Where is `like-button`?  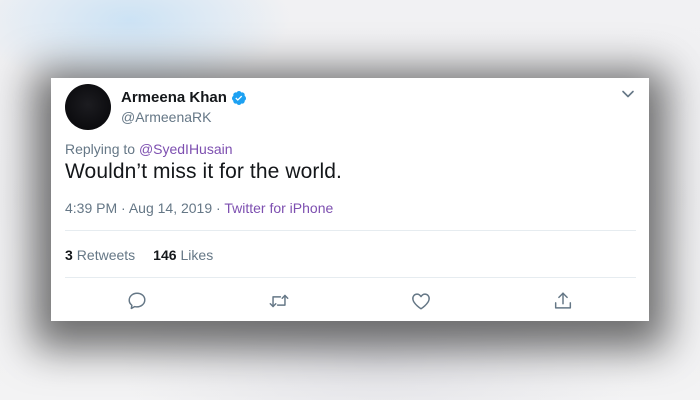 like-button is located at coordinates (421, 301).